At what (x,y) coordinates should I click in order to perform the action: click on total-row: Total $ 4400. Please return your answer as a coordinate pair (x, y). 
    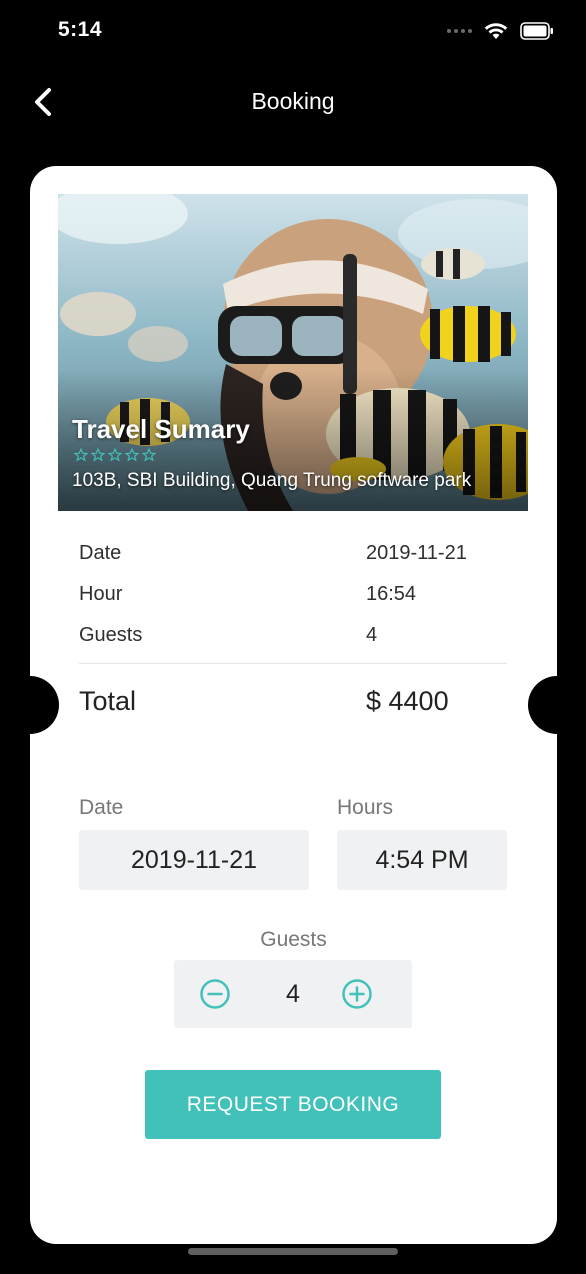
    Looking at the image, I should click on (293, 706).